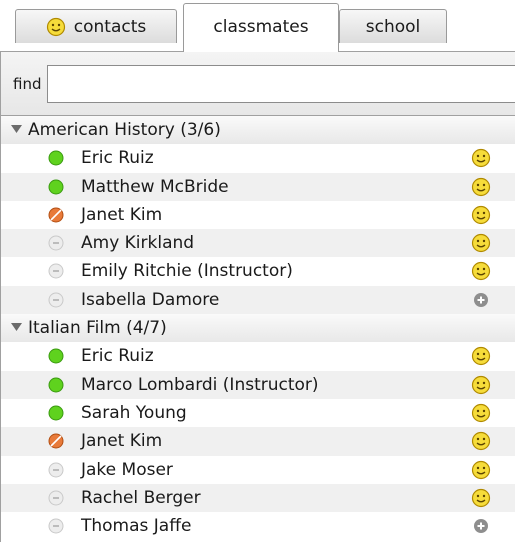 The width and height of the screenshot is (515, 542). Describe the element at coordinates (138, 243) in the screenshot. I see `contact-name: Amy Kirkland` at that location.